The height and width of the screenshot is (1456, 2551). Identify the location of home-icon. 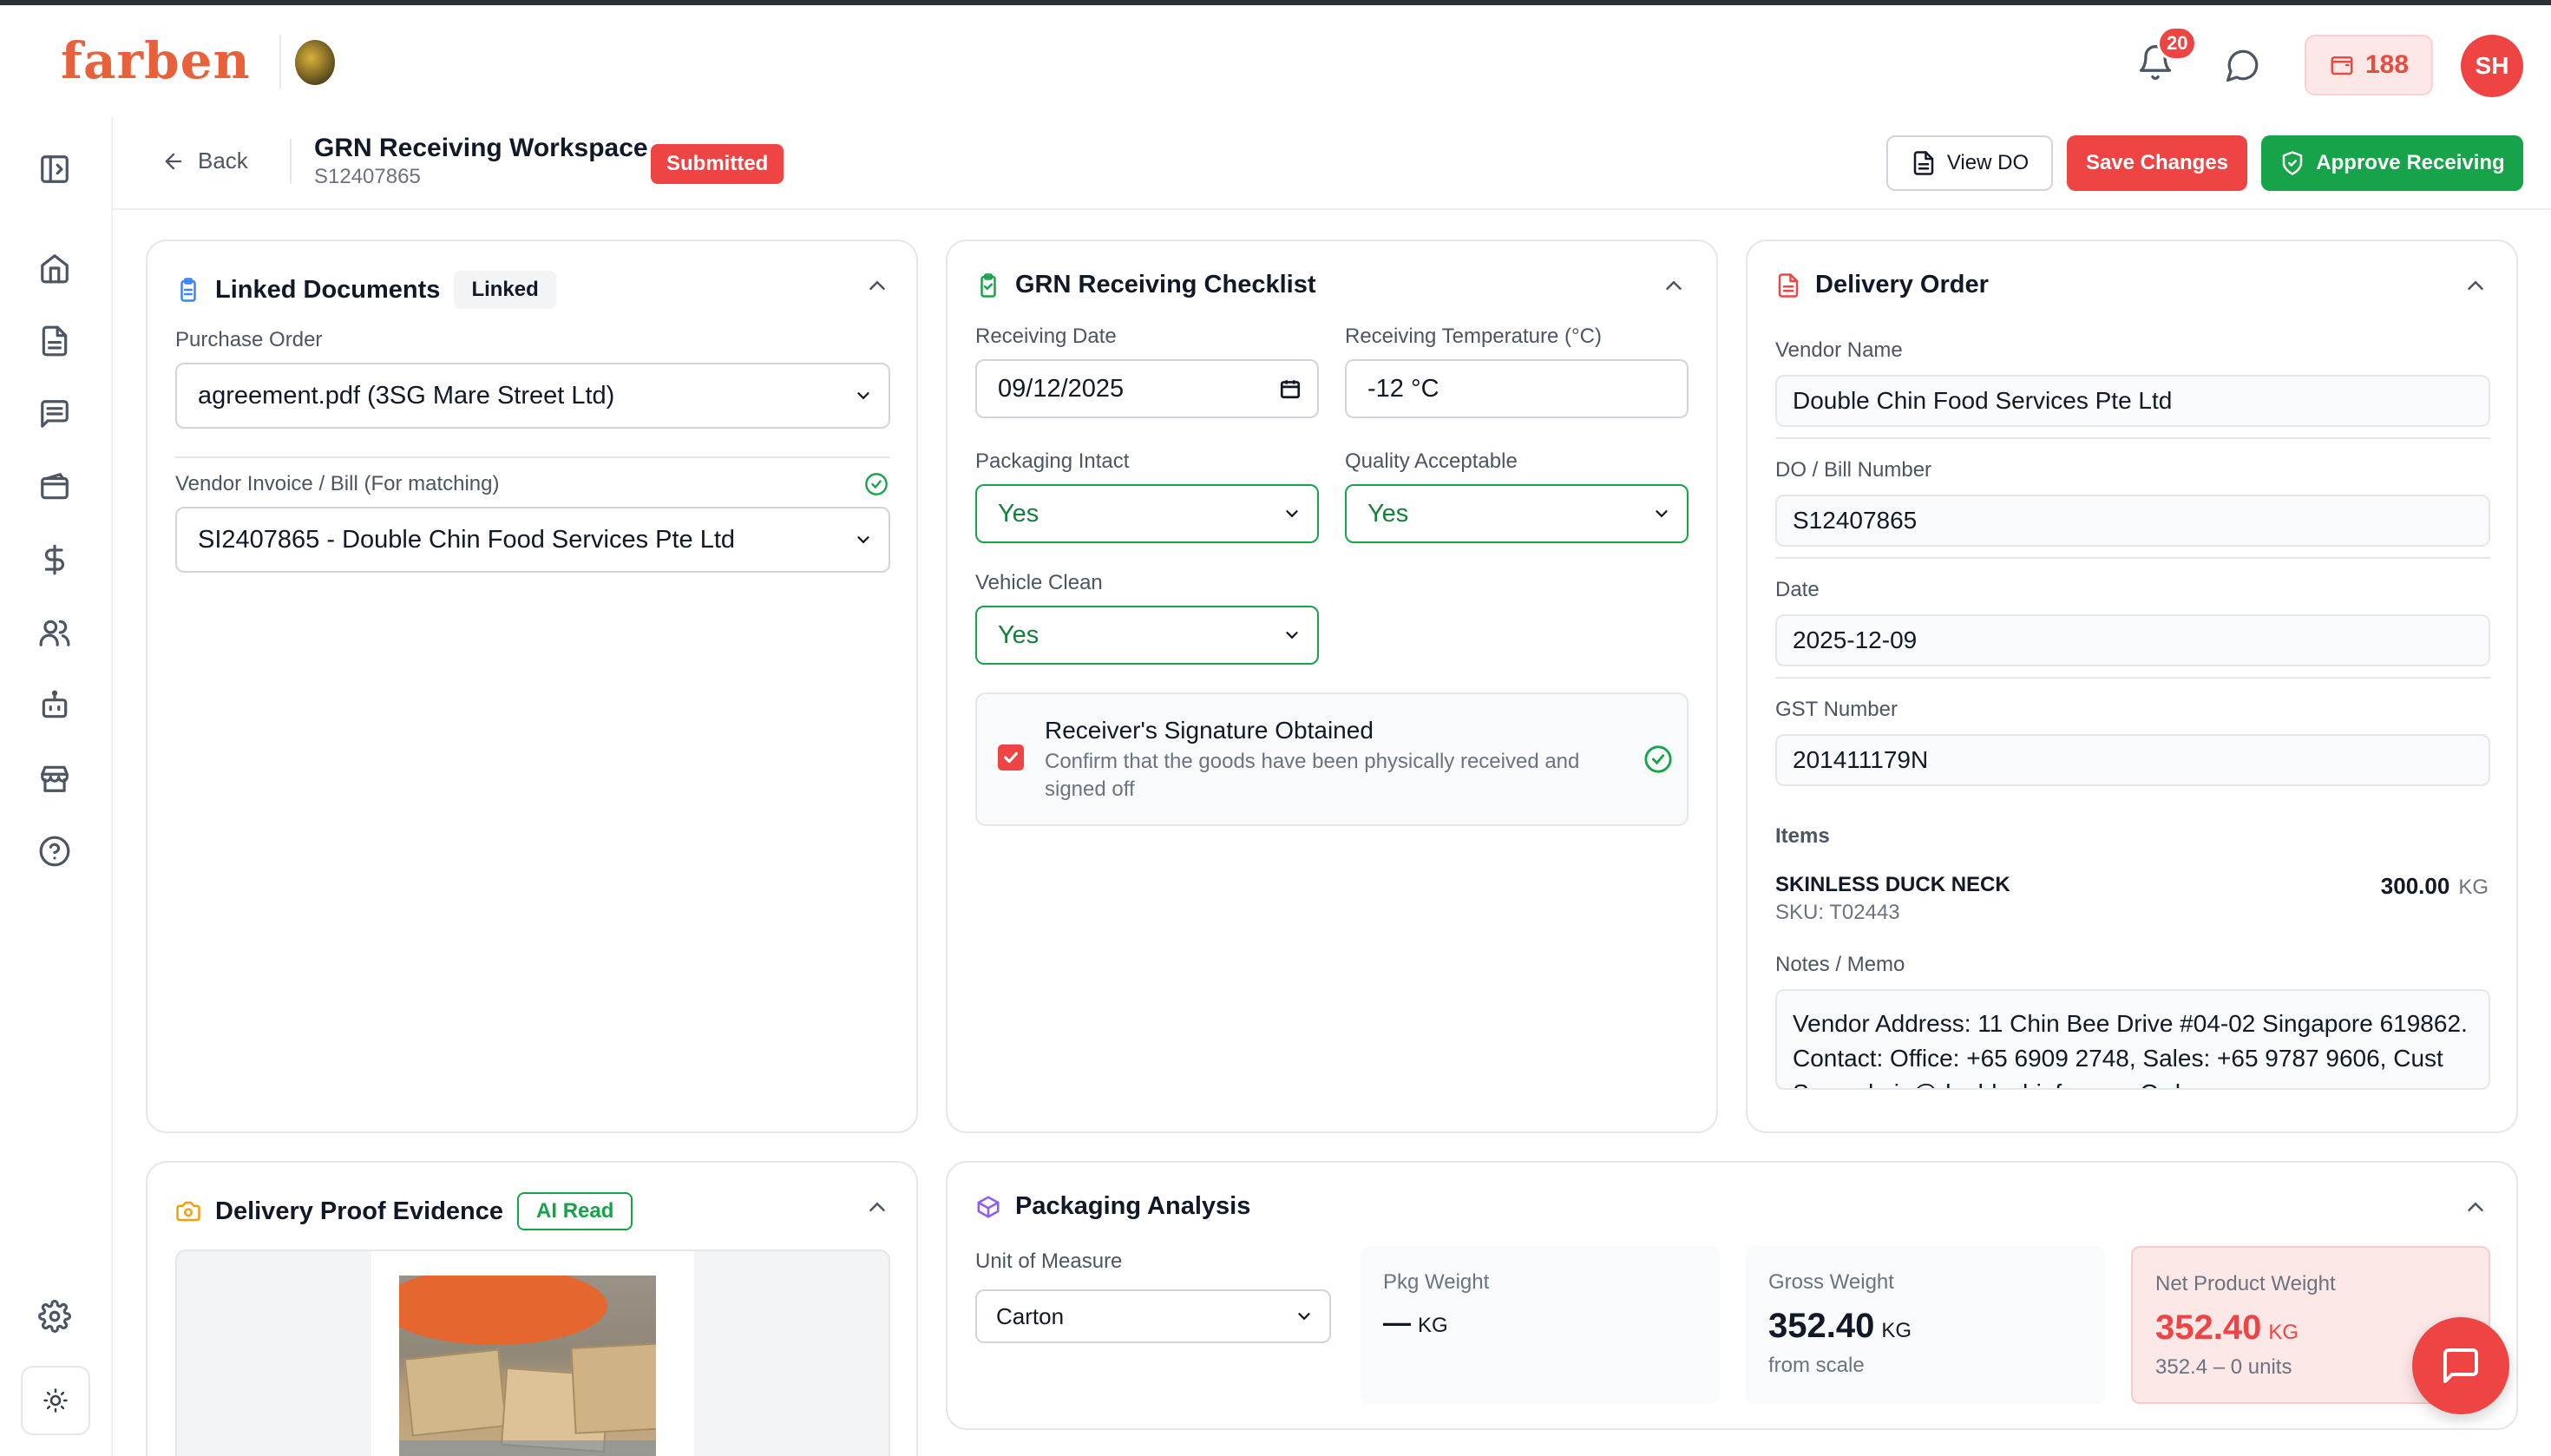
(55, 268).